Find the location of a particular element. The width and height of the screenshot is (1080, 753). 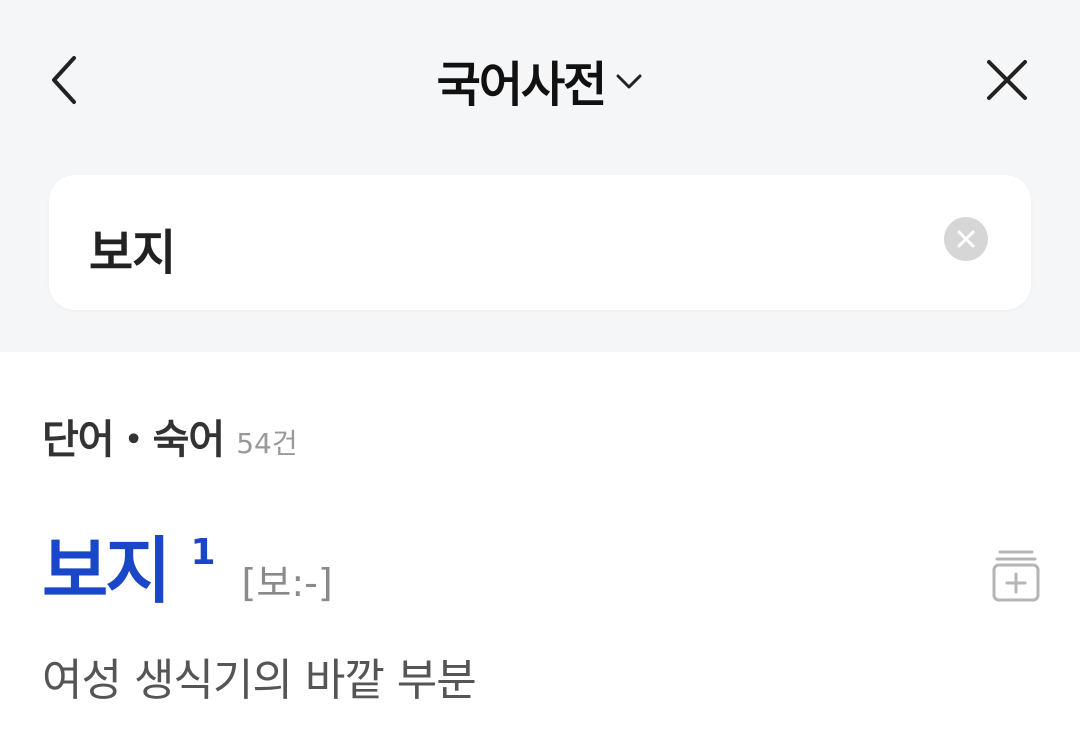

section-title: 단어・숙어 is located at coordinates (133, 440).